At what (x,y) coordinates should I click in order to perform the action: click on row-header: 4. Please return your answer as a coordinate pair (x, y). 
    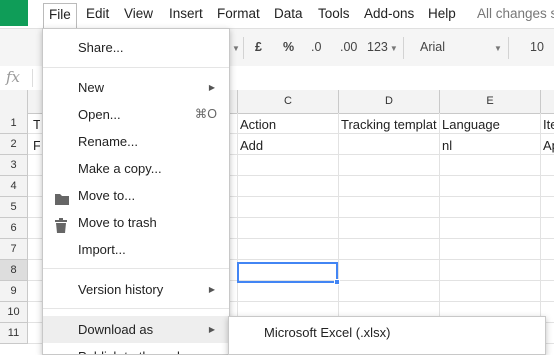
    Looking at the image, I should click on (14, 186).